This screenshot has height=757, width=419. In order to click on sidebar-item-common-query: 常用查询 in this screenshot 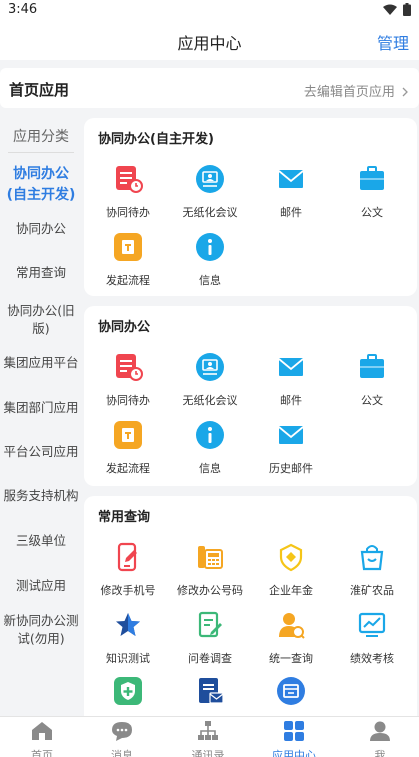, I will do `click(41, 273)`.